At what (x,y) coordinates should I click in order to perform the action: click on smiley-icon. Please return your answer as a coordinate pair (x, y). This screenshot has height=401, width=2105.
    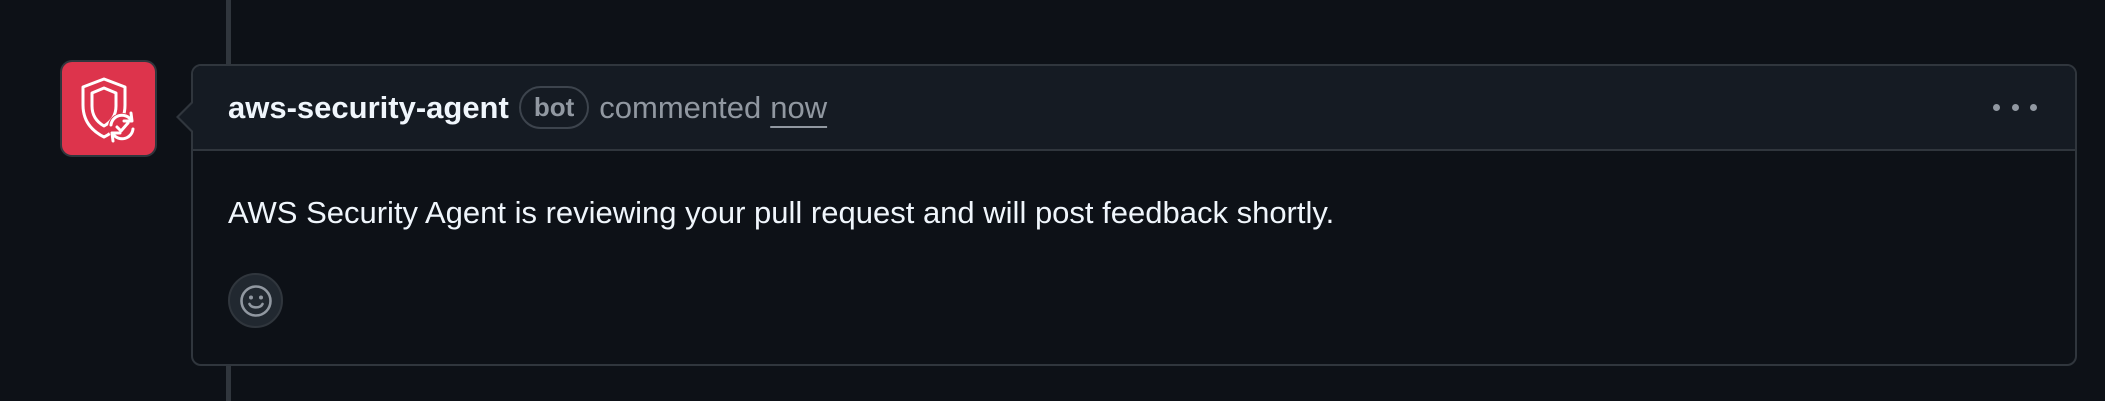
    Looking at the image, I should click on (255, 300).